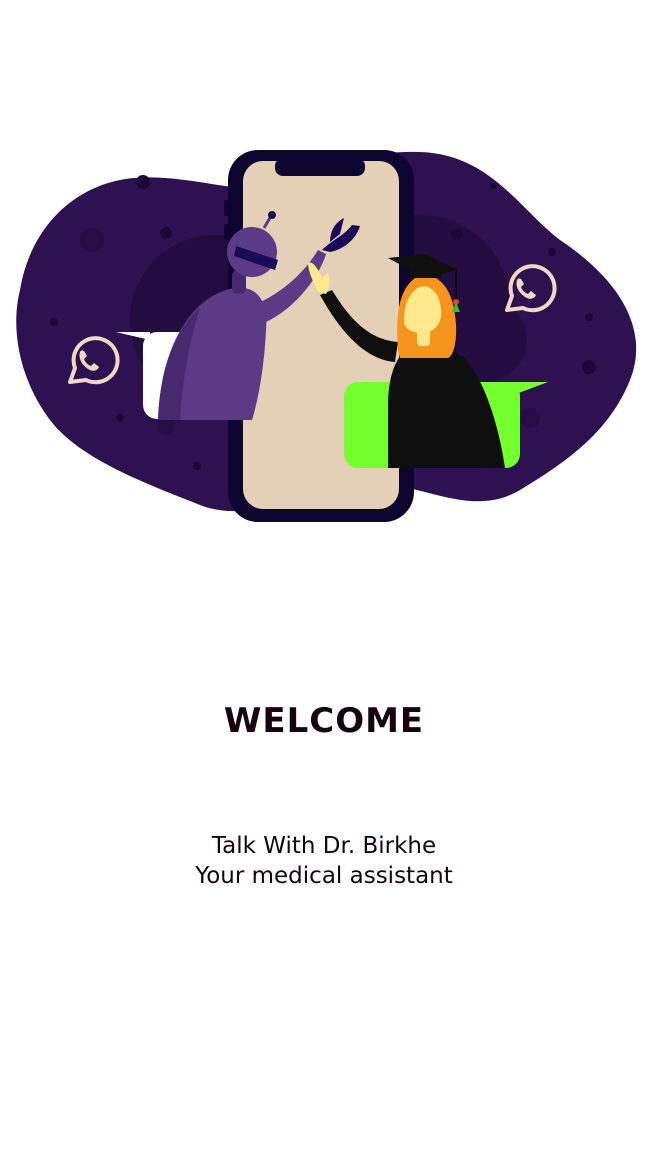  I want to click on subtitle-line-2: Your medical assistant, so click(324, 876).